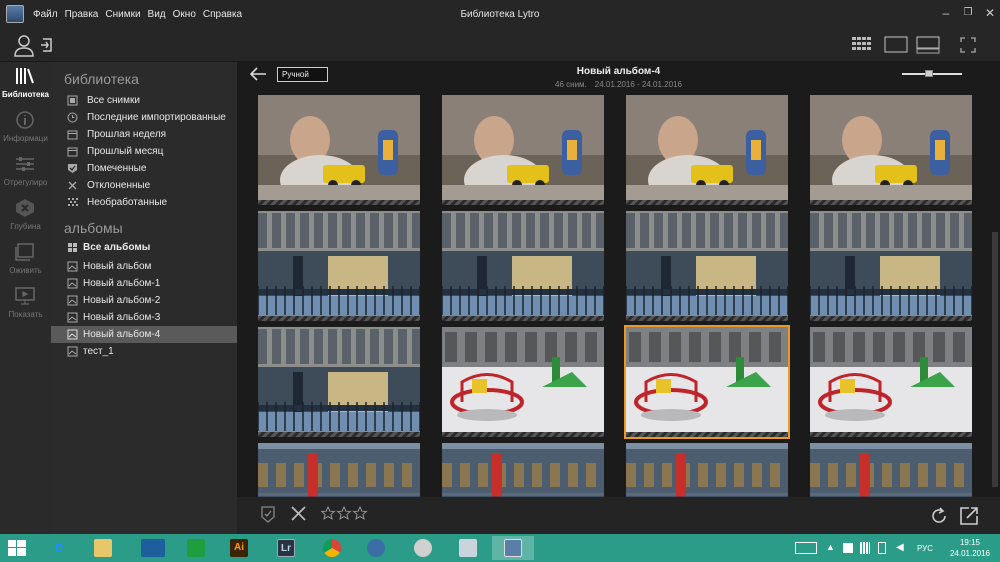  Describe the element at coordinates (865, 548) in the screenshot. I see `network-icon` at that location.